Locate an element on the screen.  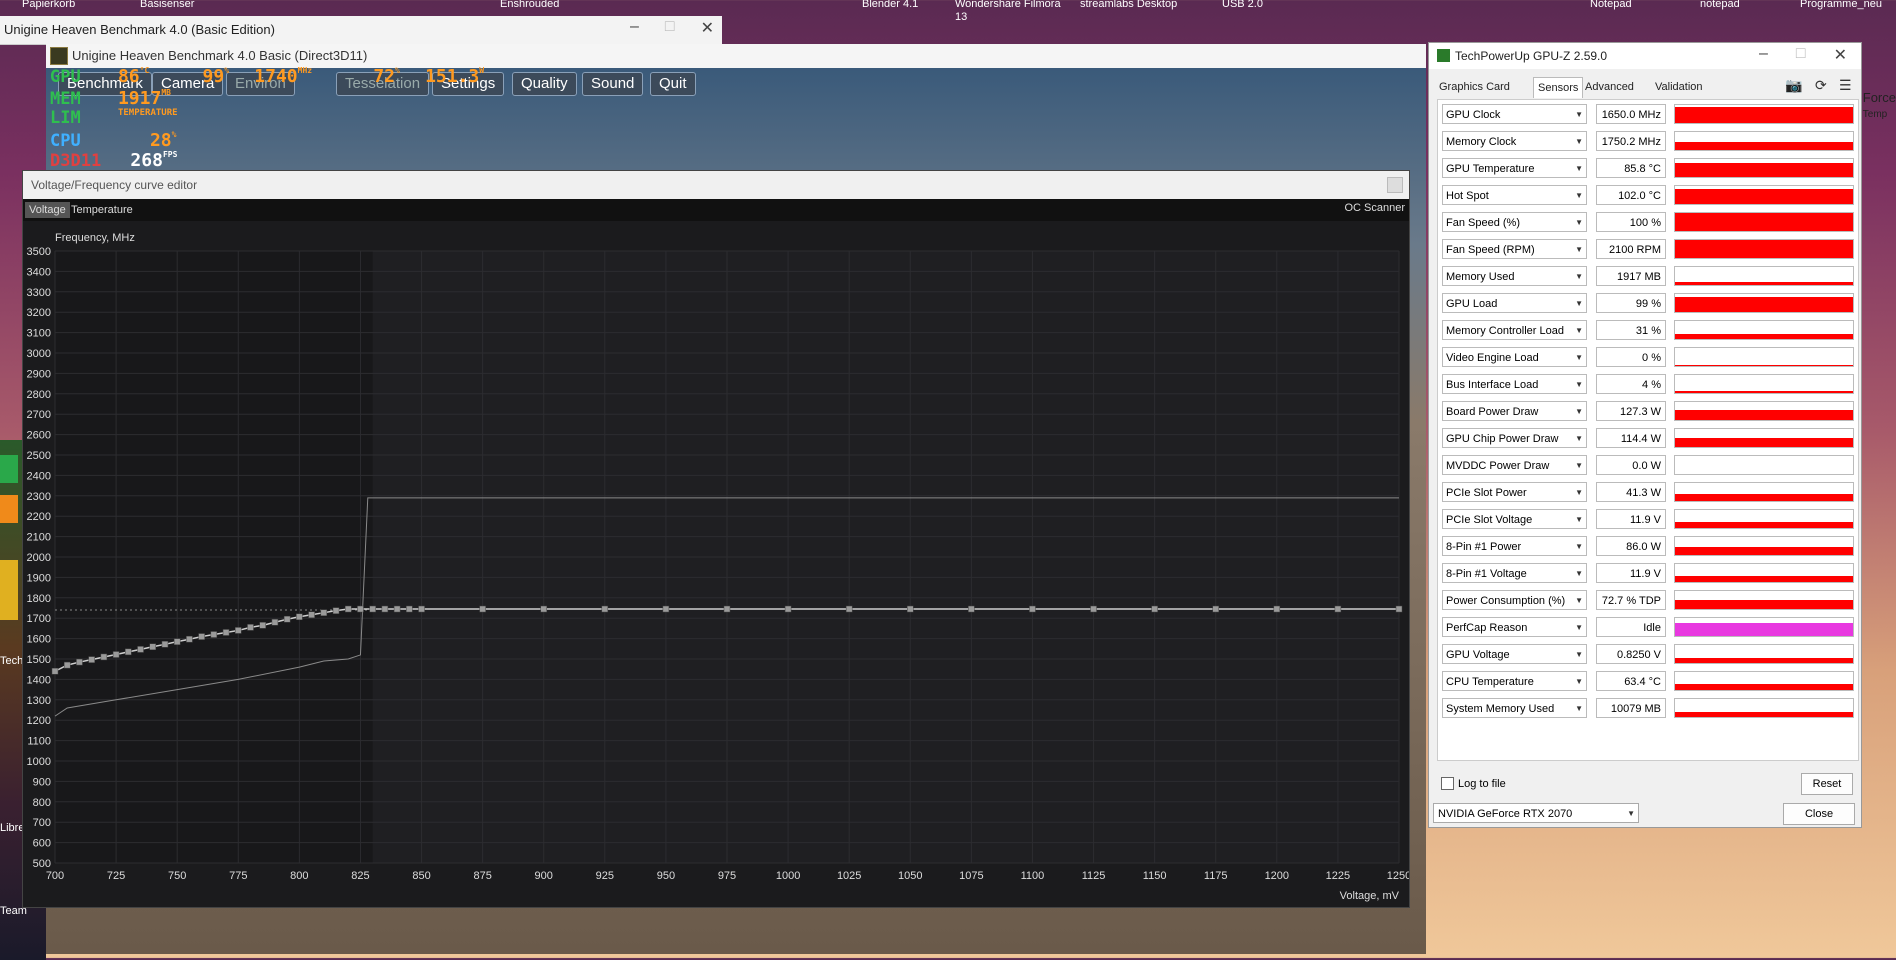
desktop-icon-label: USB 2.0 is located at coordinates (1242, 5).